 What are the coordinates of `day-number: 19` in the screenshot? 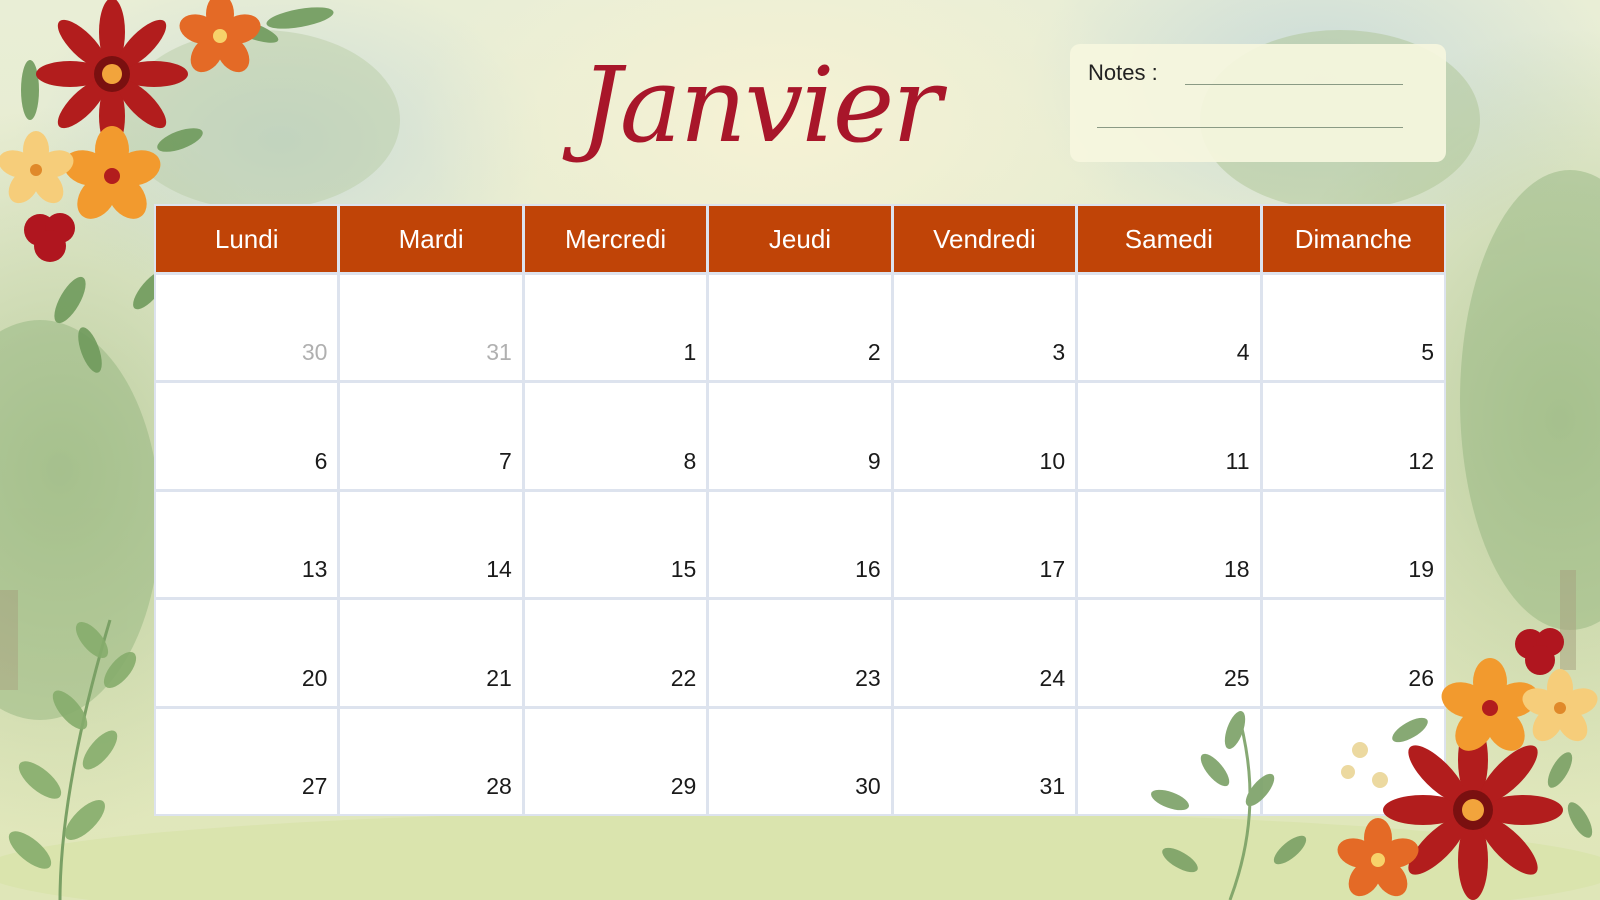 It's located at (1421, 569).